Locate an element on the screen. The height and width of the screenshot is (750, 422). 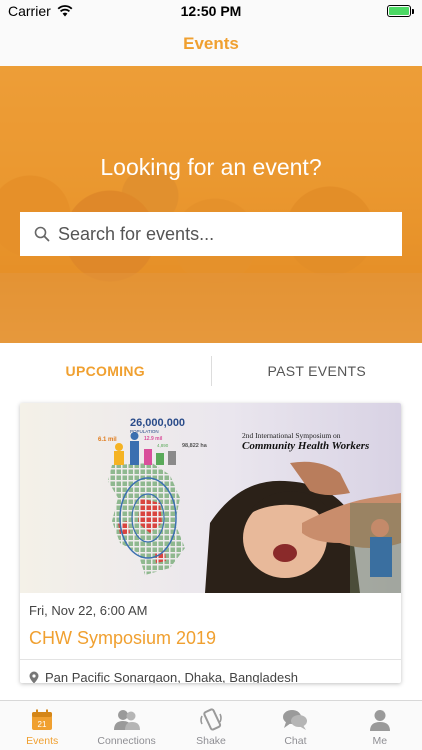
event-tabs: UPCOMING PAST EVENTS is located at coordinates (211, 371).